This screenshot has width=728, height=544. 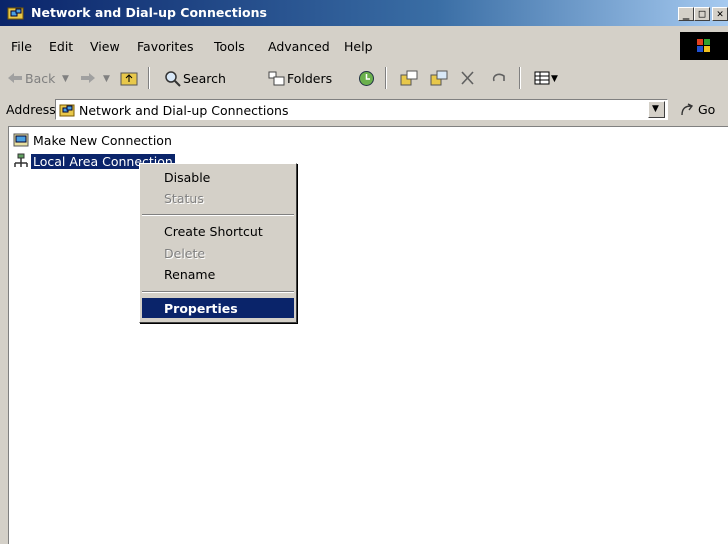 I want to click on menu-help: Help, so click(x=358, y=46).